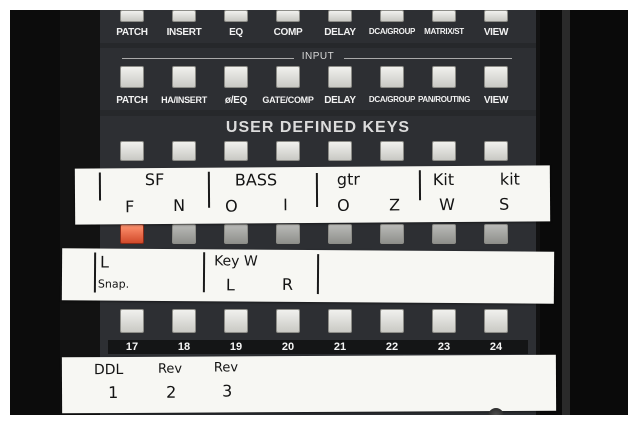 The height and width of the screenshot is (425, 640). Describe the element at coordinates (105, 262) in the screenshot. I see `tape2-label-l: L` at that location.